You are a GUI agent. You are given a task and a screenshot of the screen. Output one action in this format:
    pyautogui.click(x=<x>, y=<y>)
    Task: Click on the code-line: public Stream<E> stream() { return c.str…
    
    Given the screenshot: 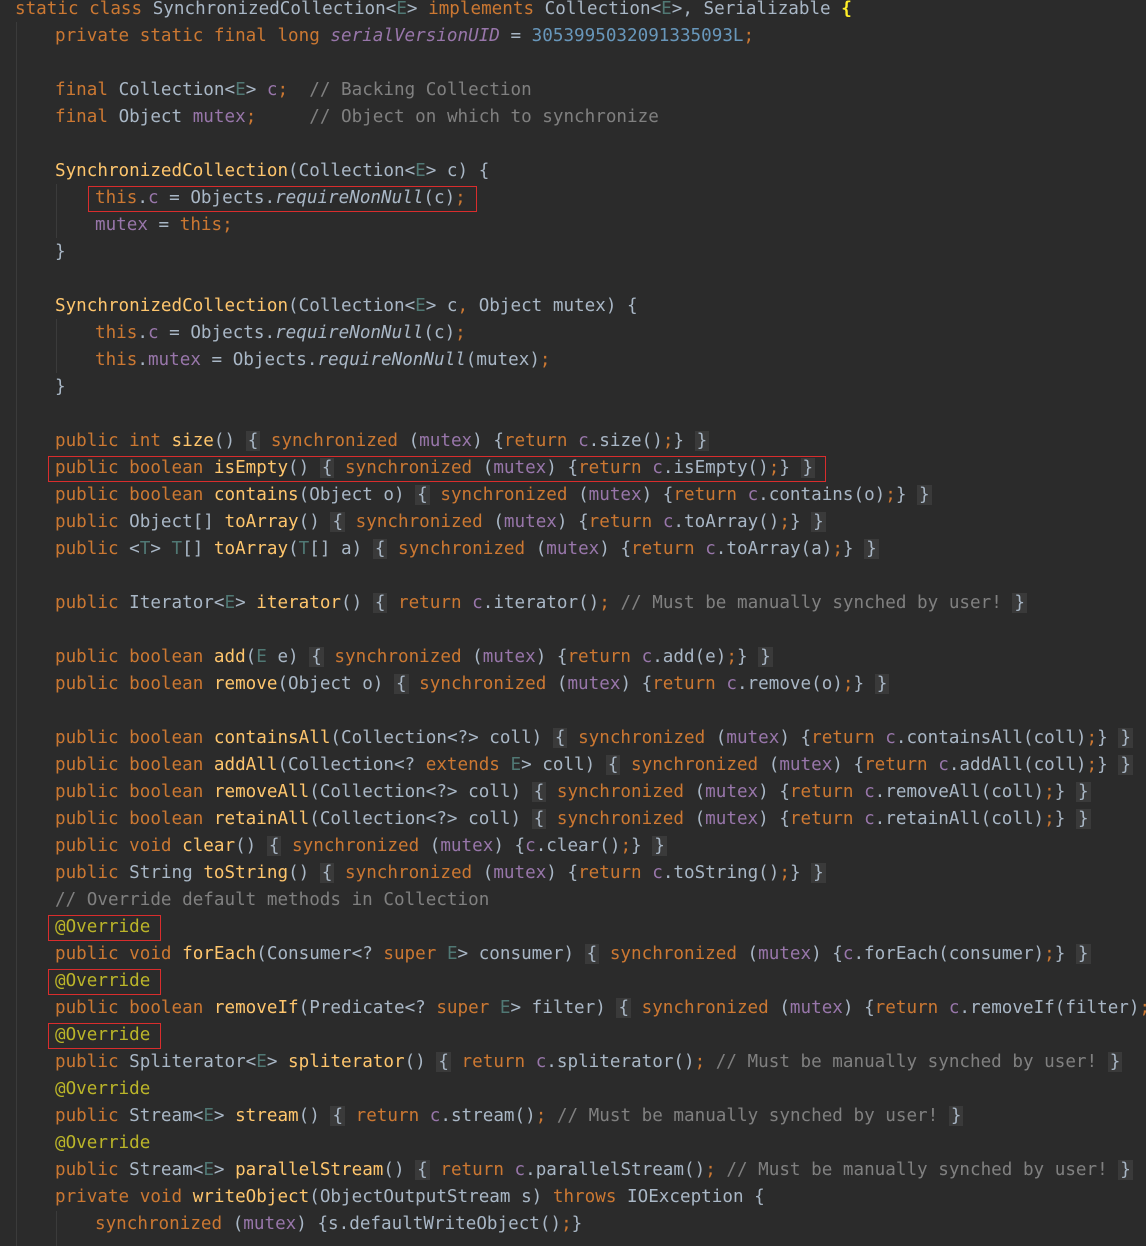 What is the action you would take?
    pyautogui.click(x=509, y=1116)
    